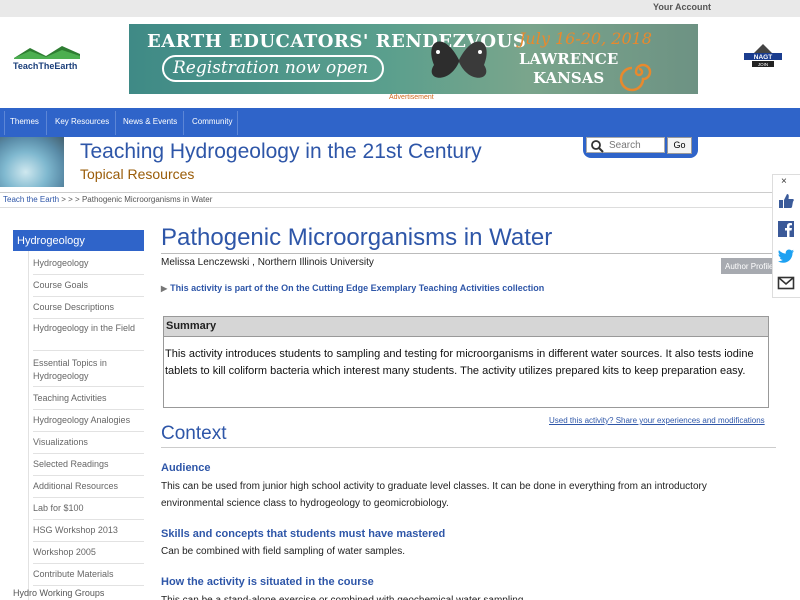 The height and width of the screenshot is (600, 800). I want to click on sidebar-item-hydrogeology-analogies: Hydrogeology Analogies, so click(88, 420).